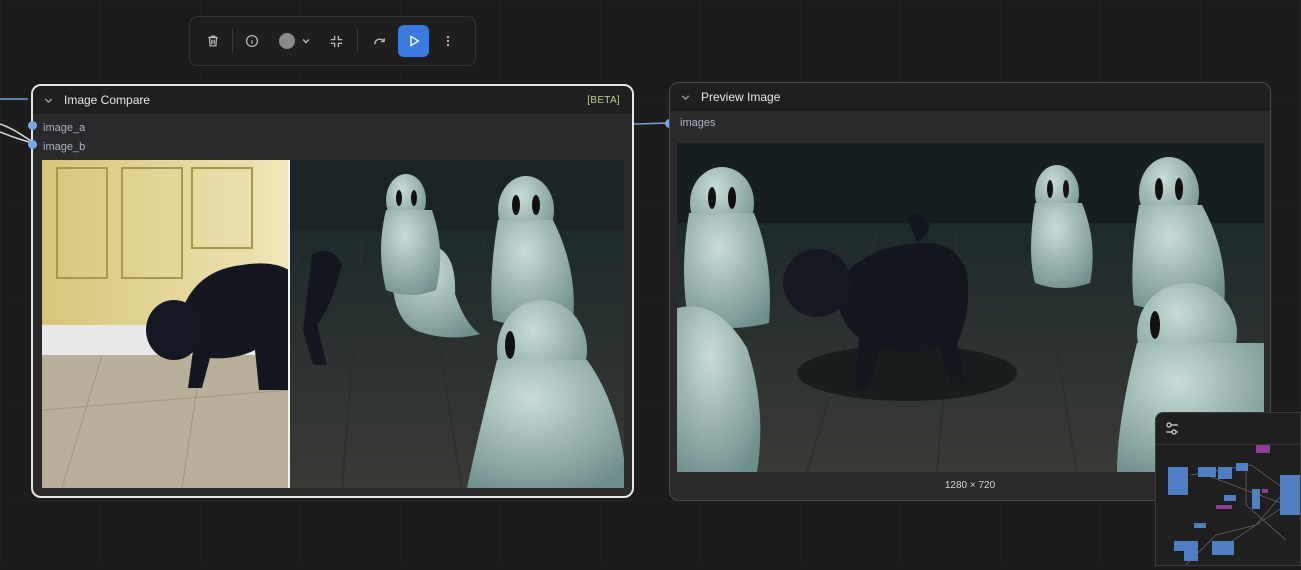 This screenshot has height=570, width=1301. What do you see at coordinates (64, 146) in the screenshot?
I see `slot-label: image_b` at bounding box center [64, 146].